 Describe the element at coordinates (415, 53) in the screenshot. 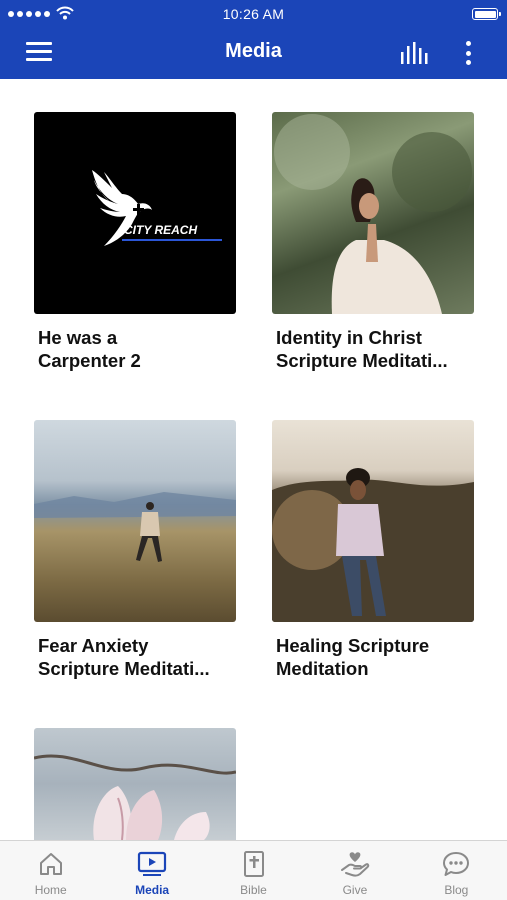

I see `audio-bars-icon` at that location.